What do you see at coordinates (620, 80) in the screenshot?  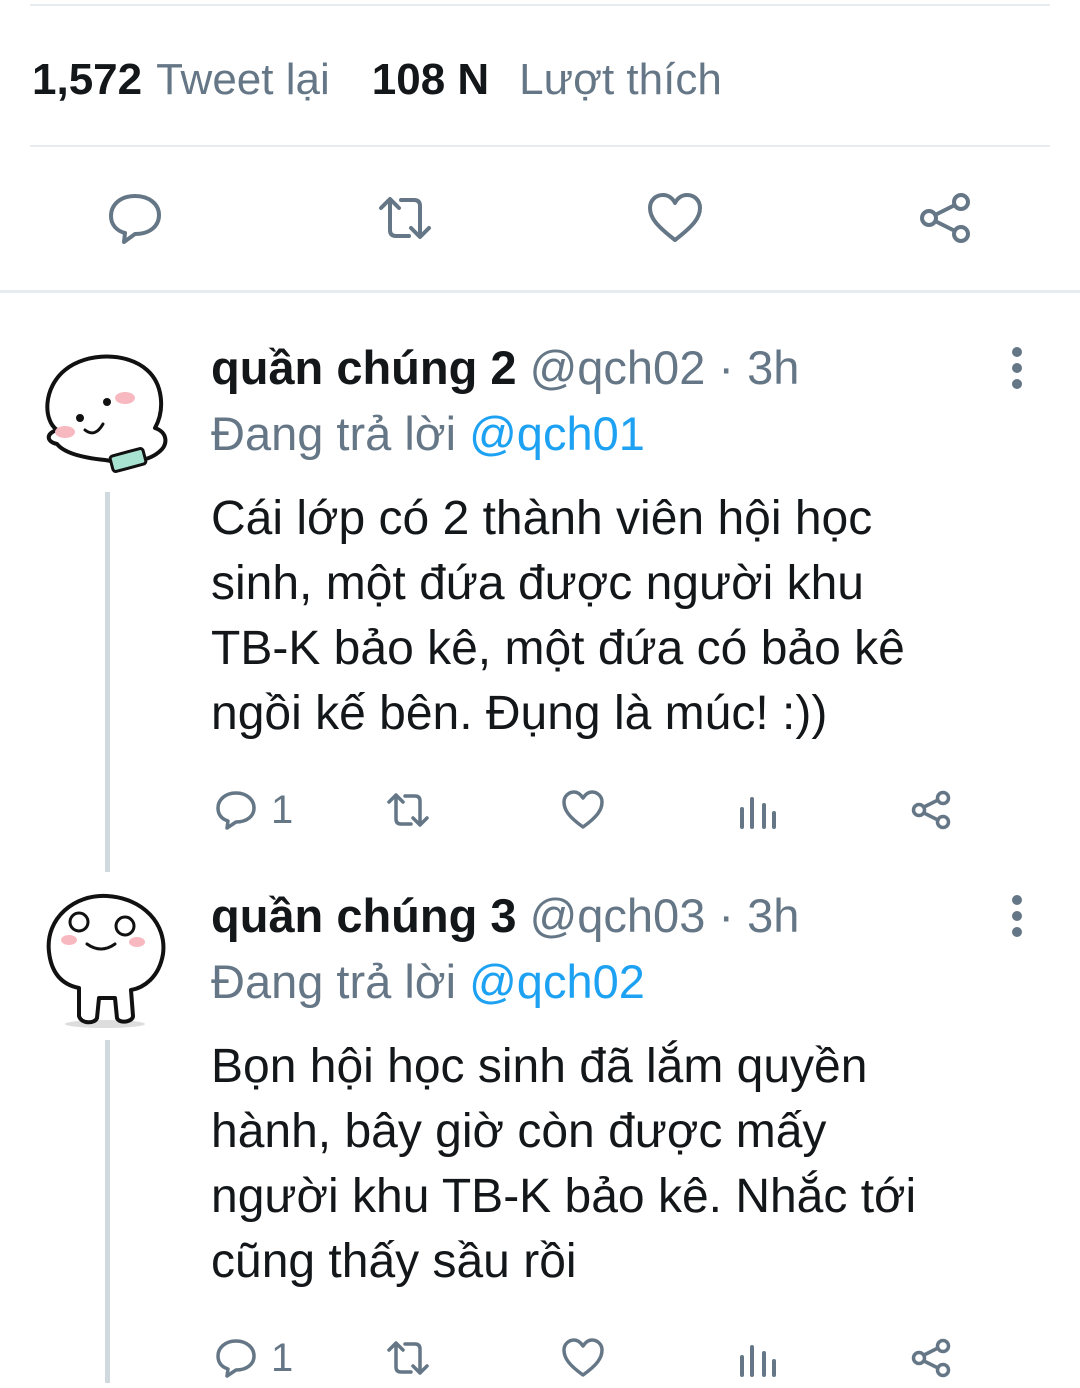 I see `like-label: Lượt thích` at bounding box center [620, 80].